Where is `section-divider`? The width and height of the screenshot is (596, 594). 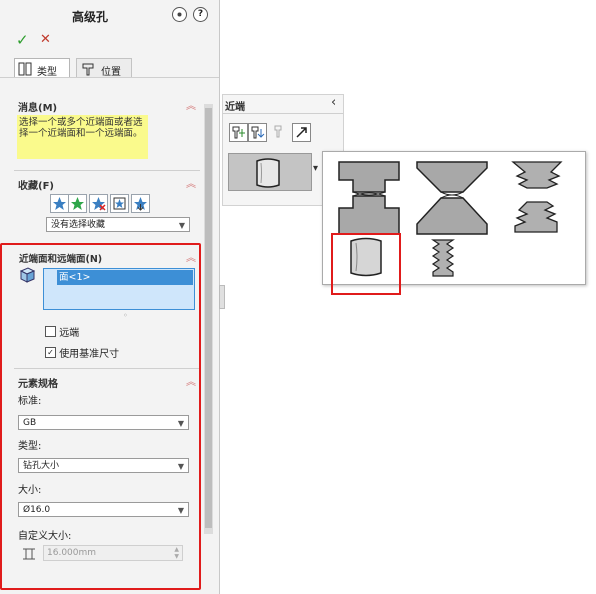
section-divider is located at coordinates (107, 170).